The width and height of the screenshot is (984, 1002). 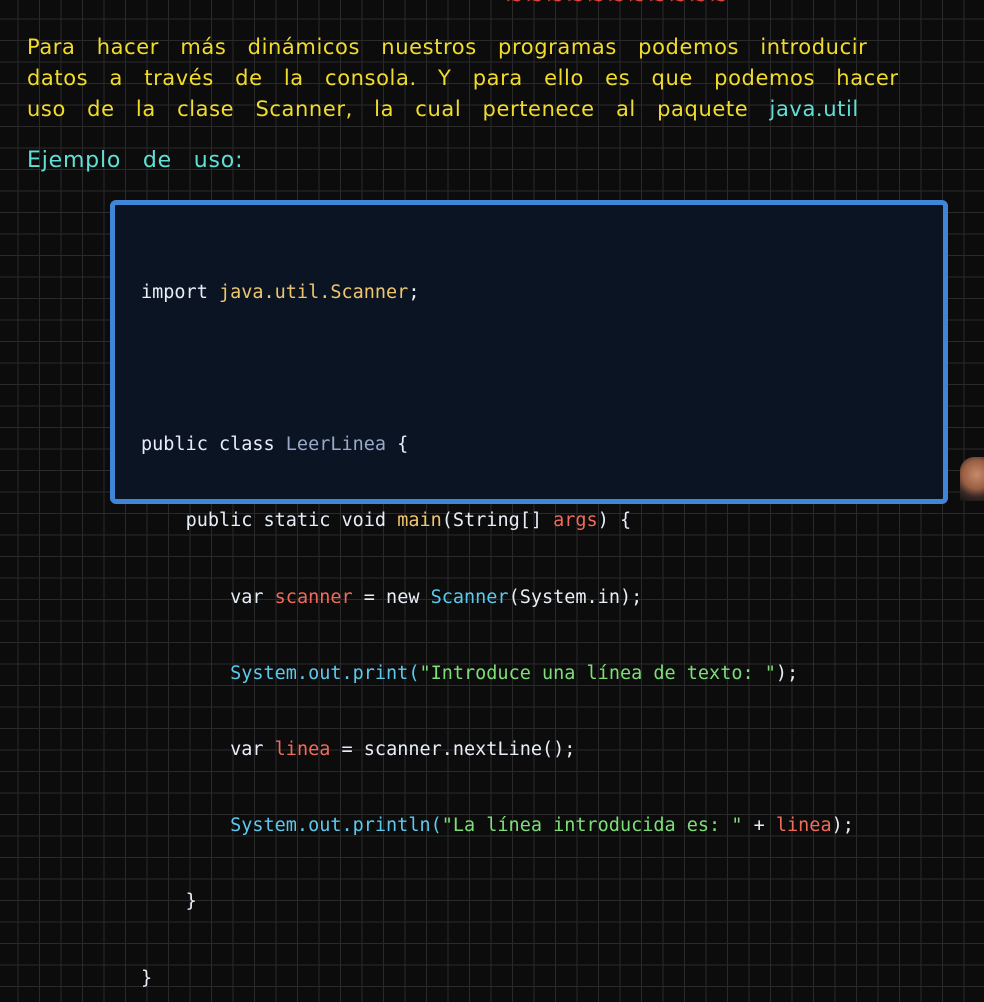 What do you see at coordinates (575, 521) in the screenshot?
I see `code-arg: args` at bounding box center [575, 521].